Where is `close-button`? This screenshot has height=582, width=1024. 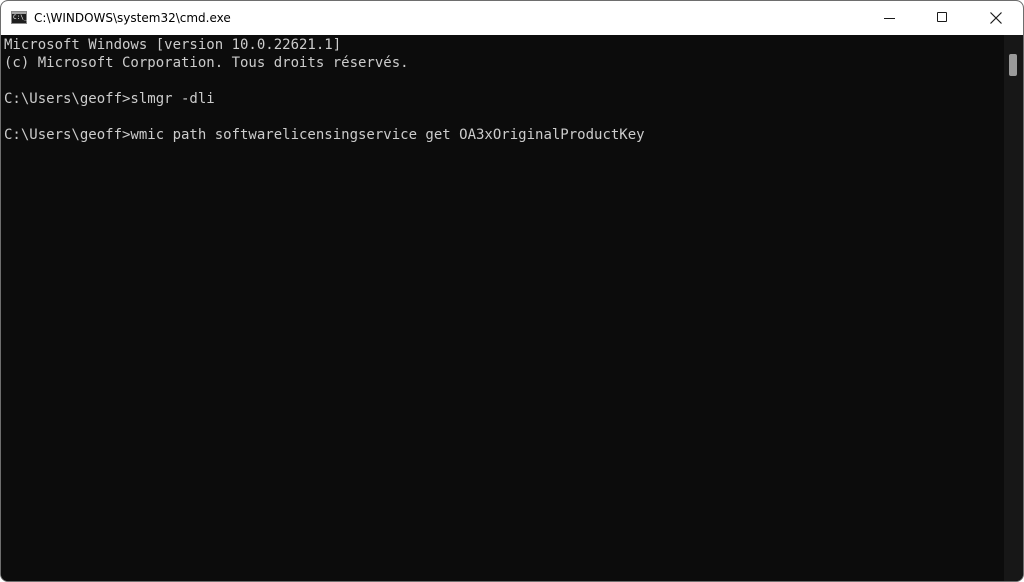 close-button is located at coordinates (996, 18).